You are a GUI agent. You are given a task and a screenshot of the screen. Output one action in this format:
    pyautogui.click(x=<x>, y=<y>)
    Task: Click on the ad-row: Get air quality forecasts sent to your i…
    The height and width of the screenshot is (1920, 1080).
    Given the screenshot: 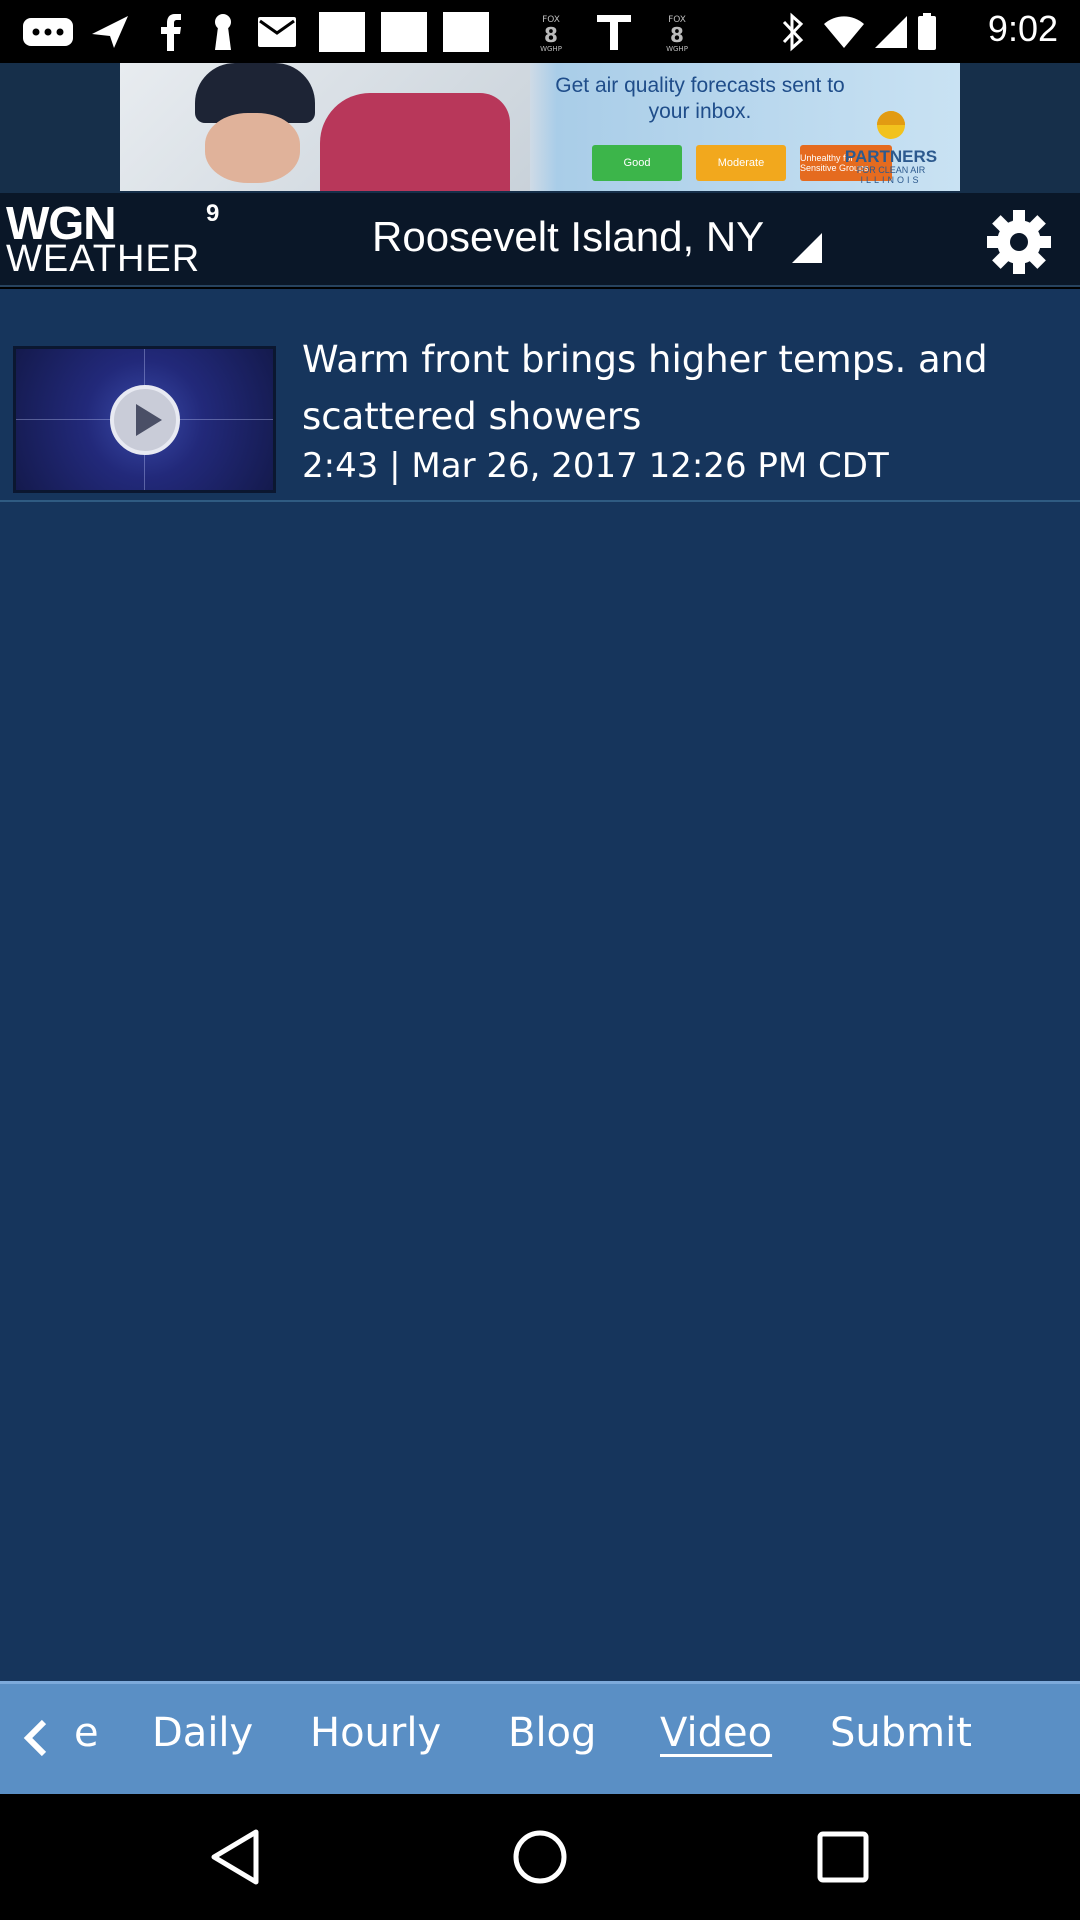 What is the action you would take?
    pyautogui.click(x=540, y=128)
    